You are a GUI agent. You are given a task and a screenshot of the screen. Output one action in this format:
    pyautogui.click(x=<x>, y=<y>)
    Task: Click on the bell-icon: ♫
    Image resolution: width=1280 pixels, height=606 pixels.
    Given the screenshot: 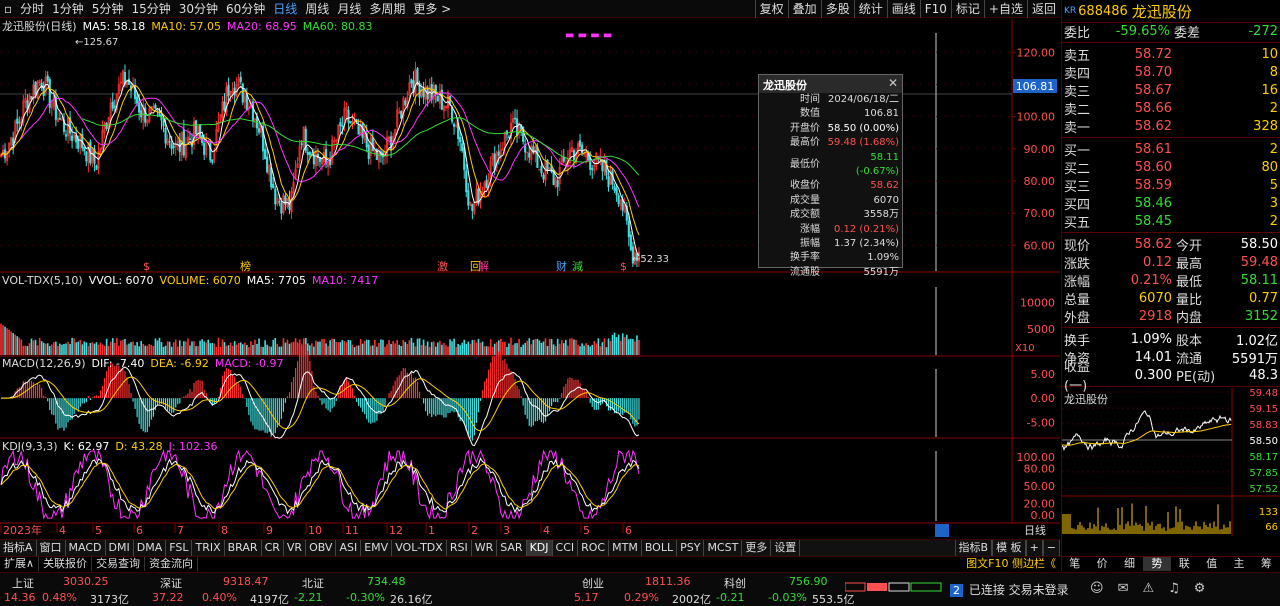 What is the action you would take?
    pyautogui.click(x=1174, y=588)
    